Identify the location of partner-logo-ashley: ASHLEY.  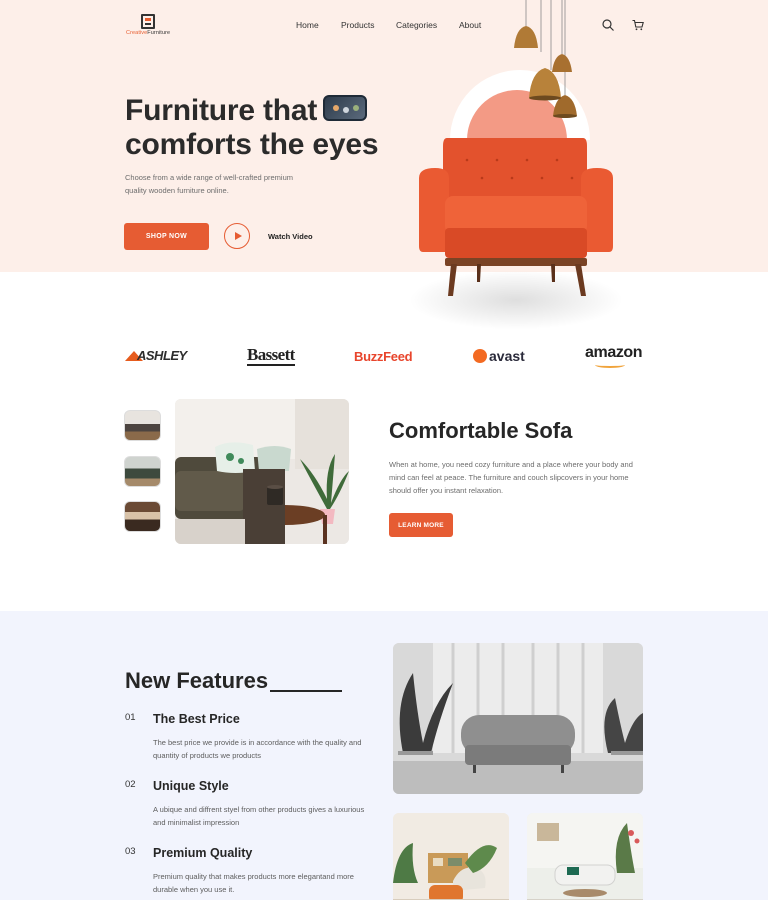
(156, 355).